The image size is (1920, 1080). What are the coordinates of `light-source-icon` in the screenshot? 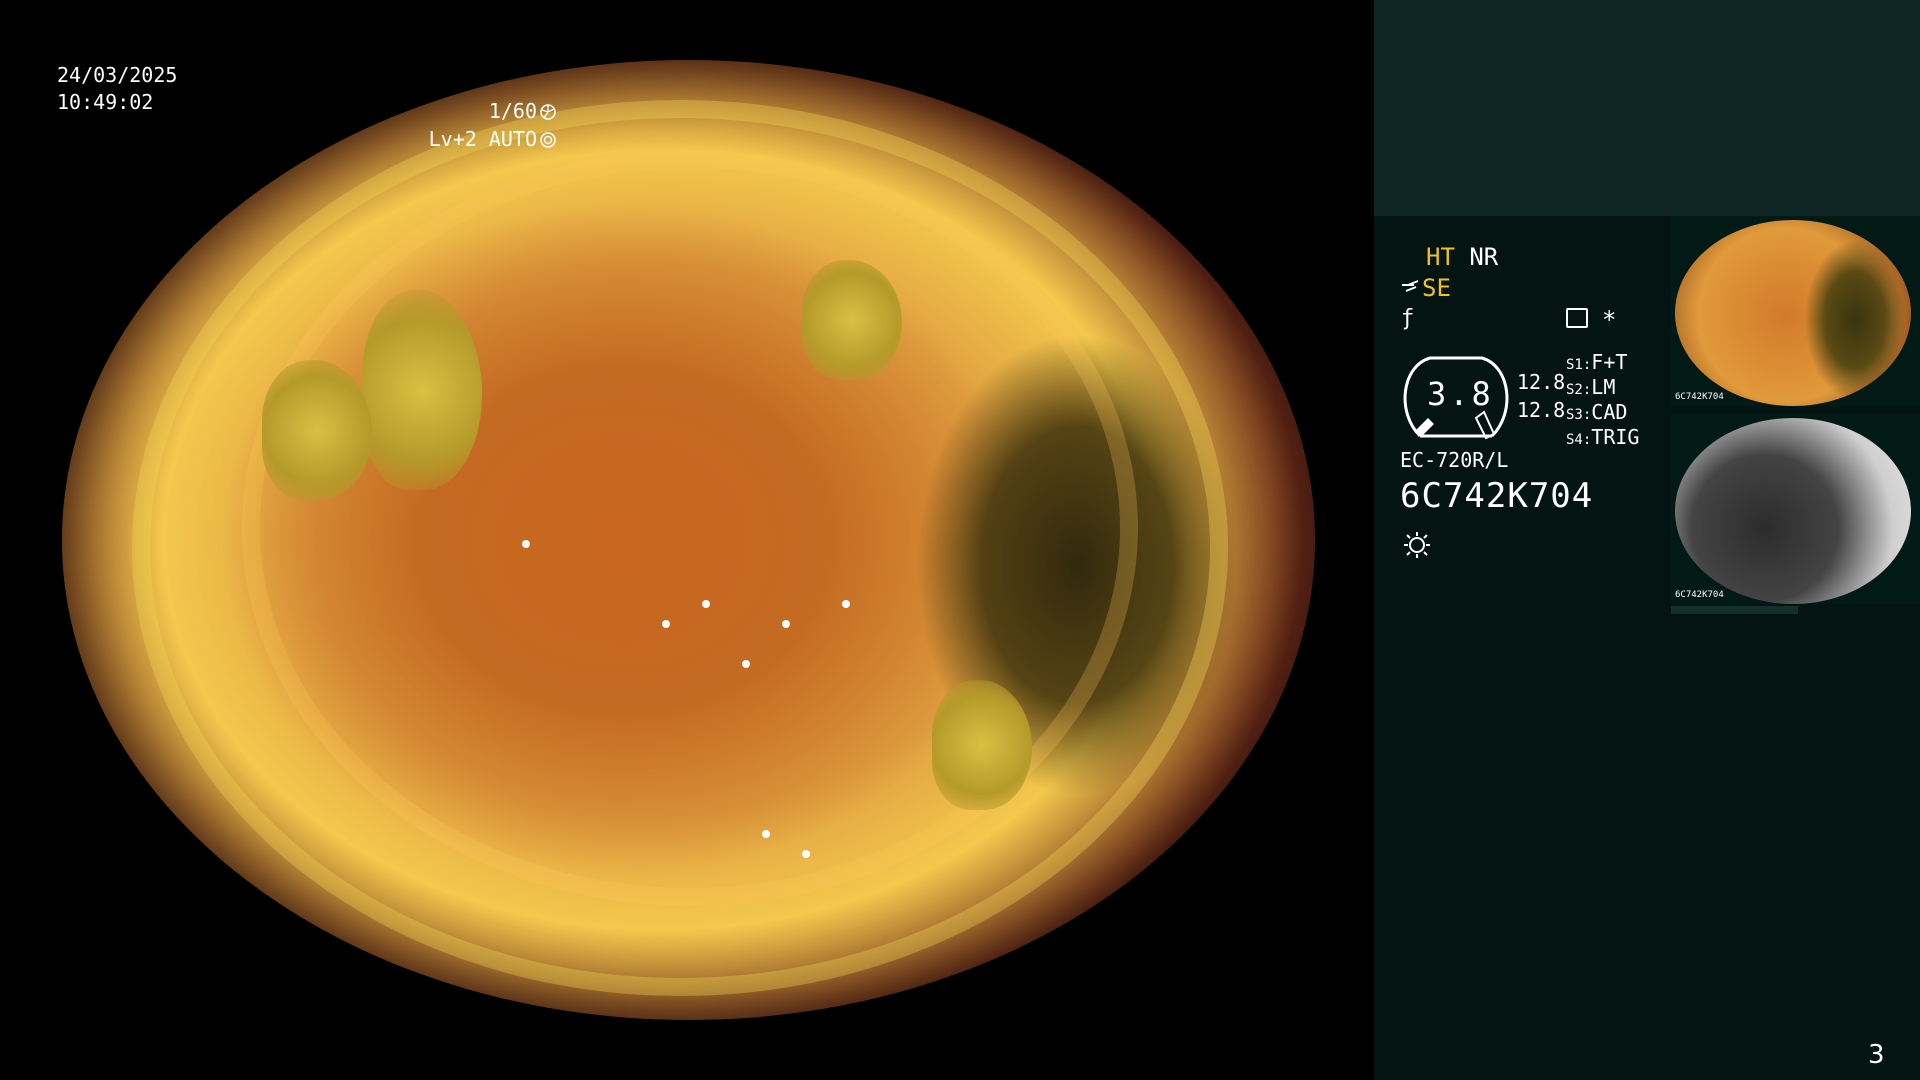 It's located at (1417, 545).